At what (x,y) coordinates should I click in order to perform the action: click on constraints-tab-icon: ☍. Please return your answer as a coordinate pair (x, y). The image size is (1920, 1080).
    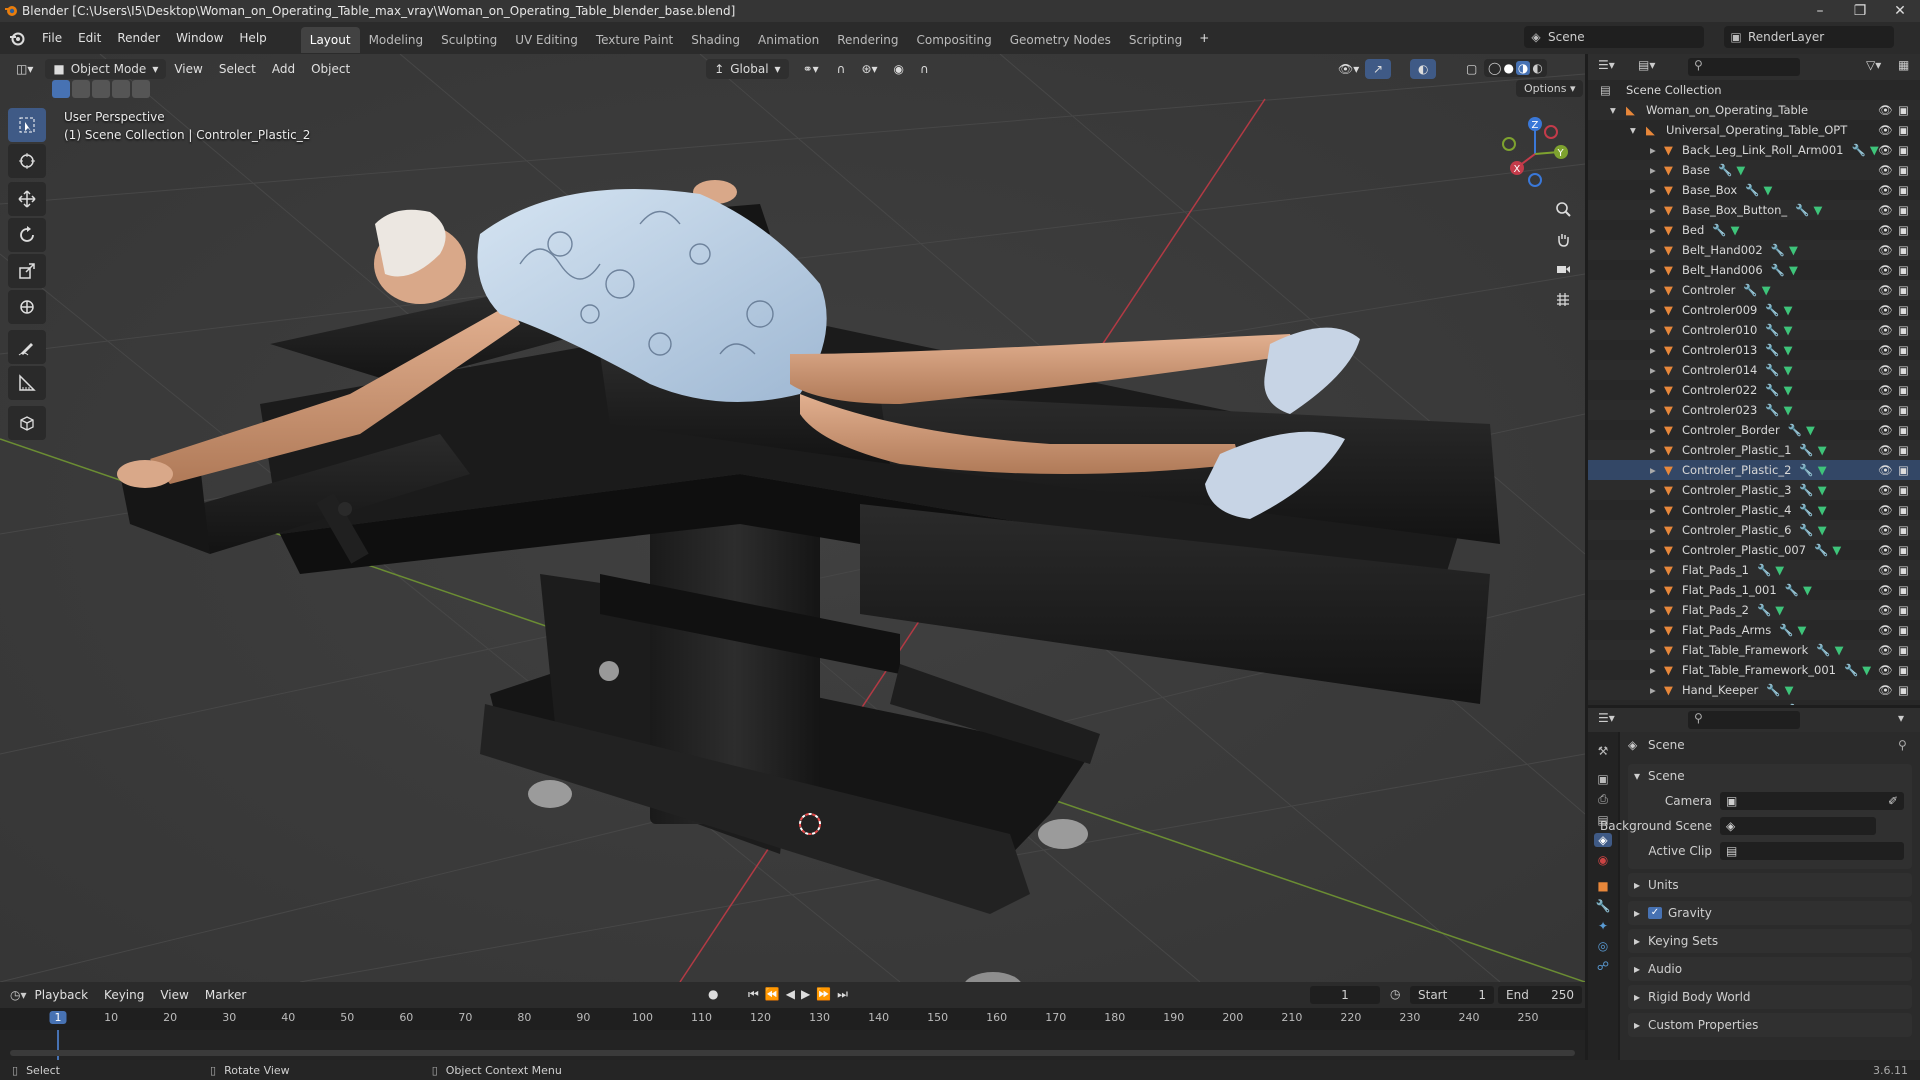
    Looking at the image, I should click on (1603, 966).